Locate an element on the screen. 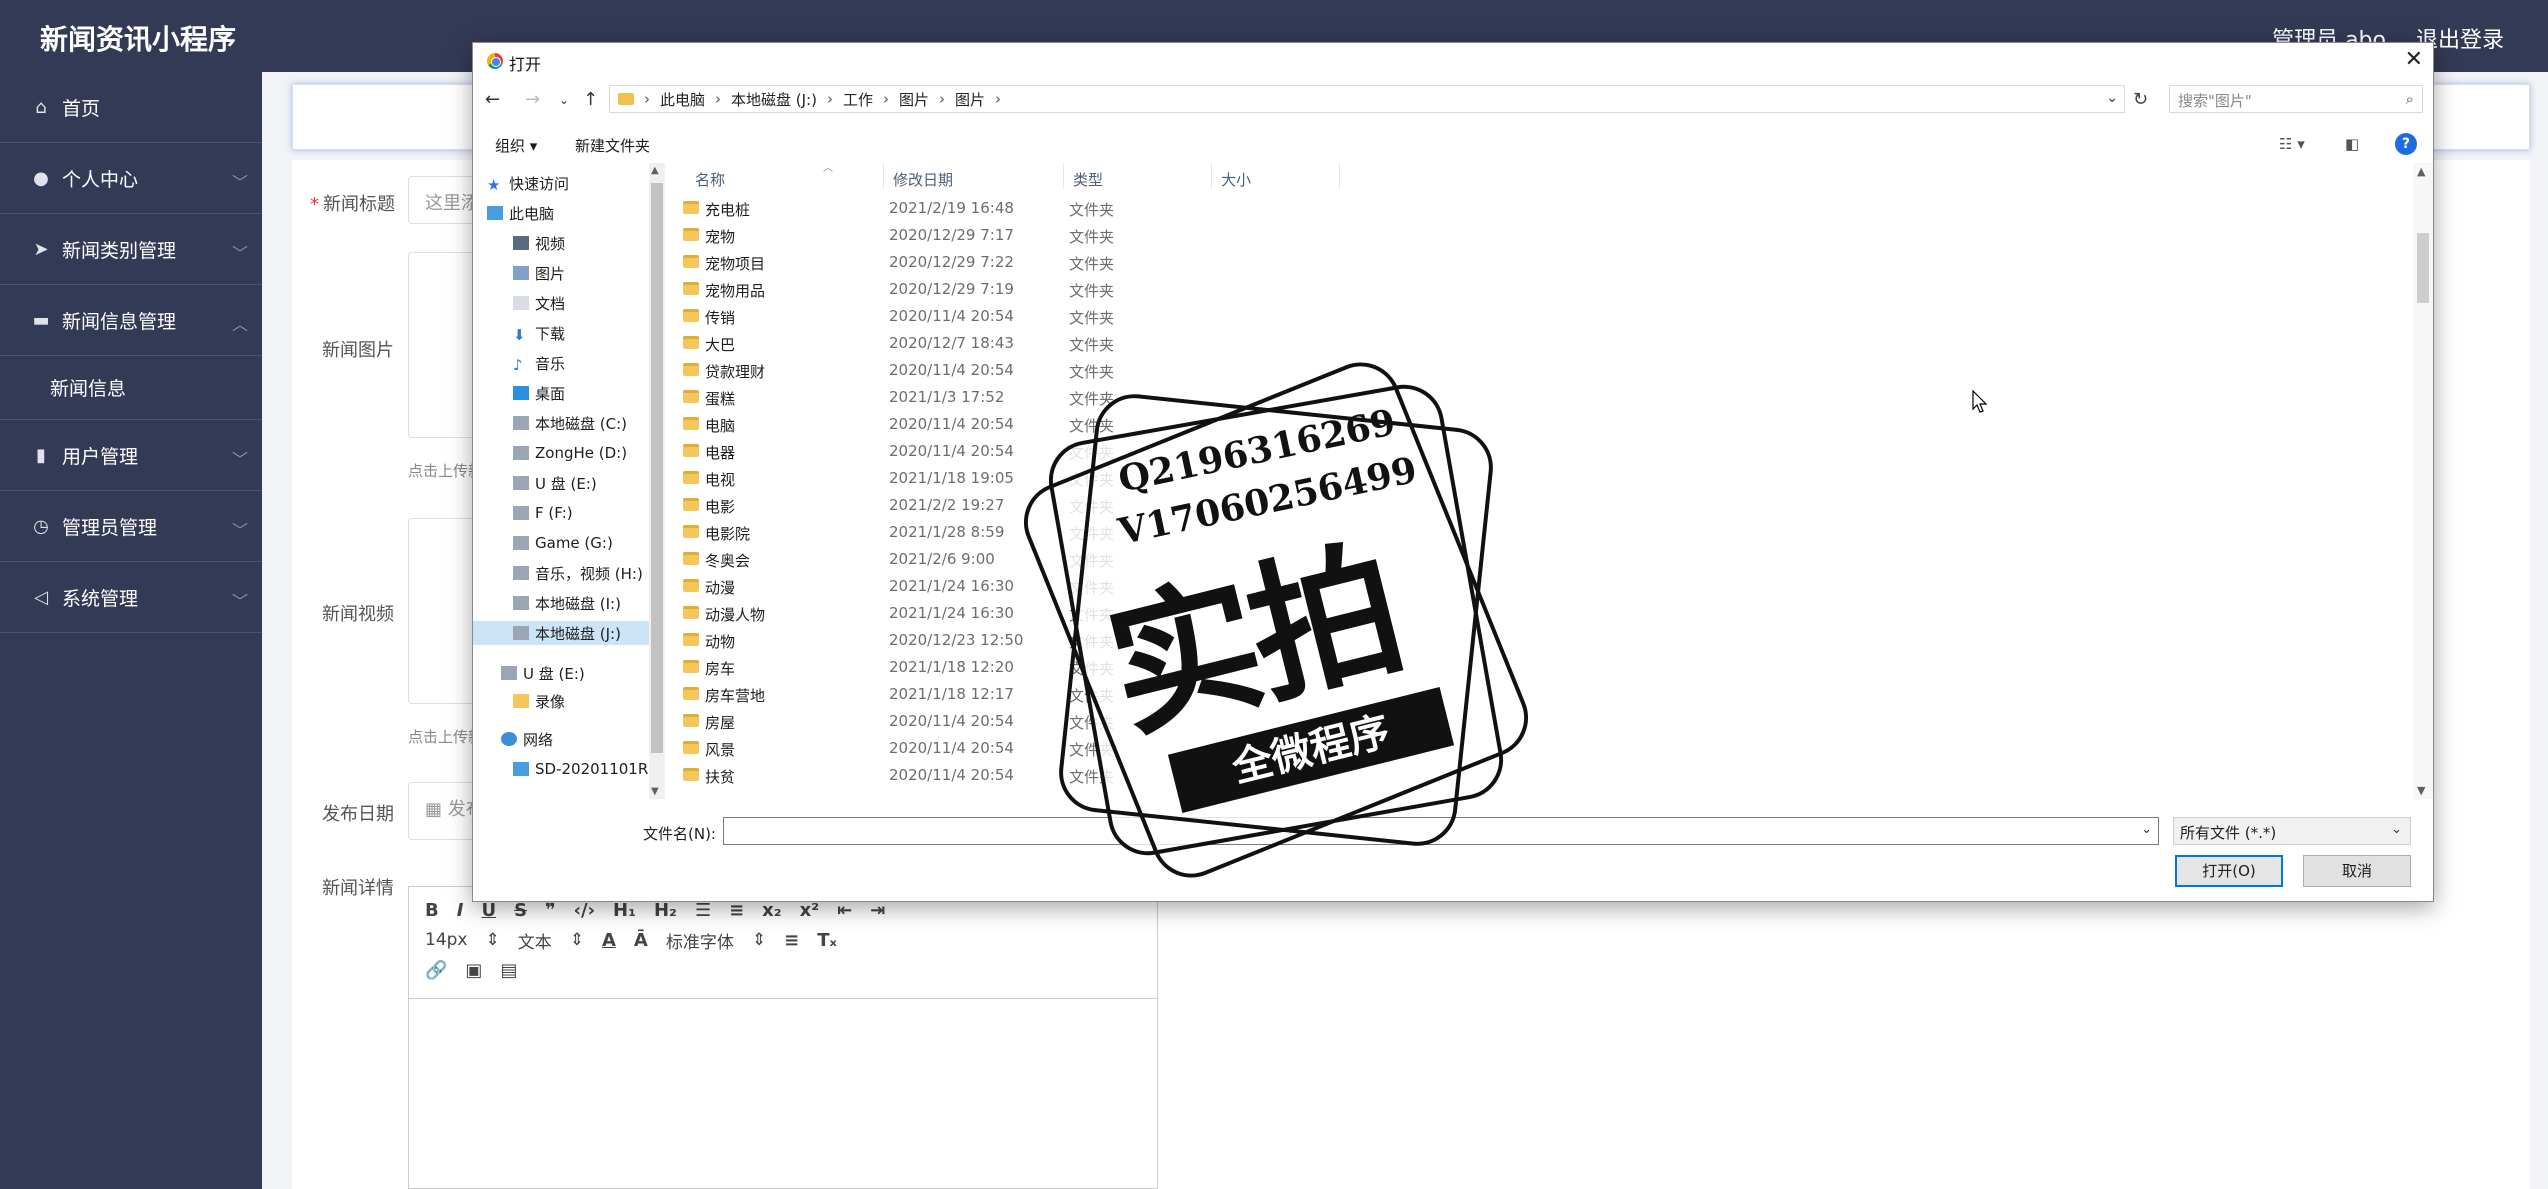  sidebar-subitem-news: 新闻信息 is located at coordinates (131, 388).